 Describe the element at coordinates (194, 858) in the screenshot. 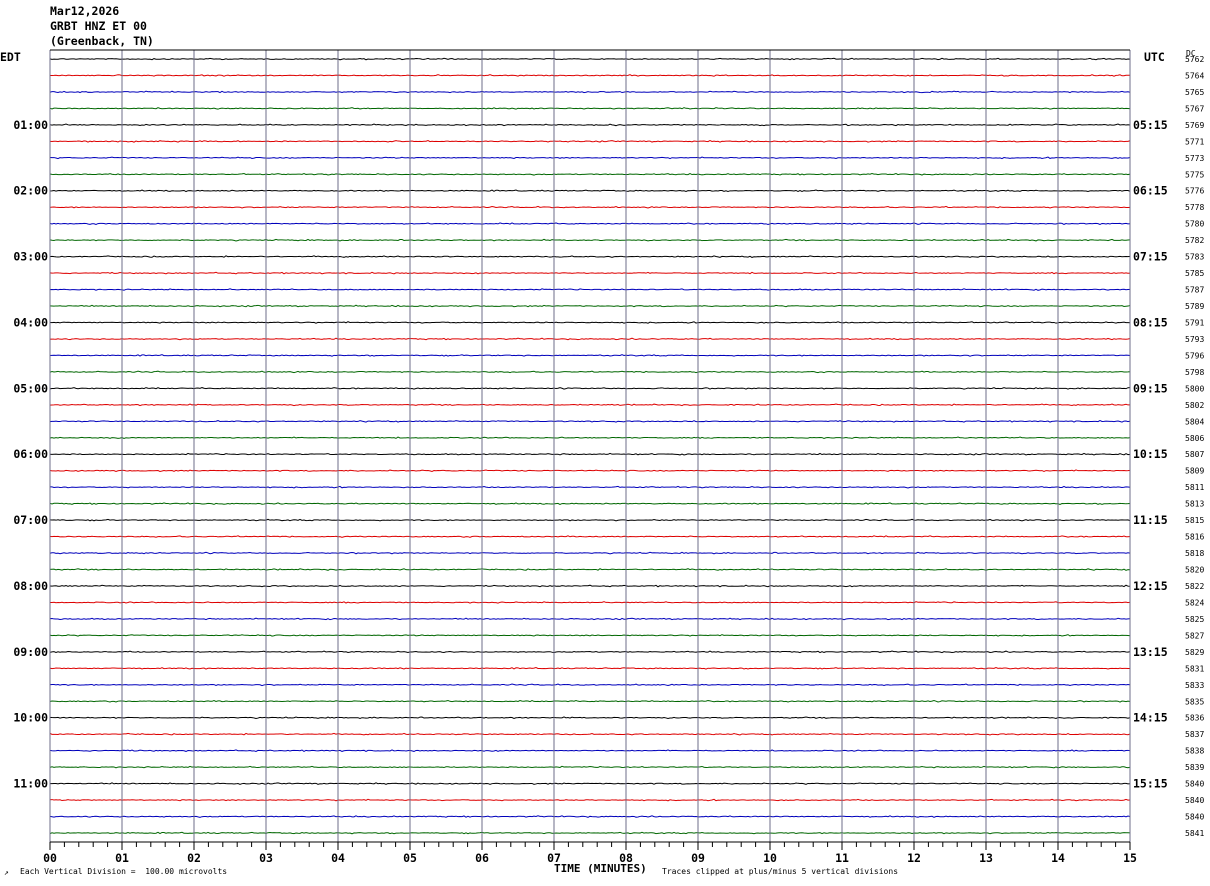

I see `x-tick-label: 02` at that location.